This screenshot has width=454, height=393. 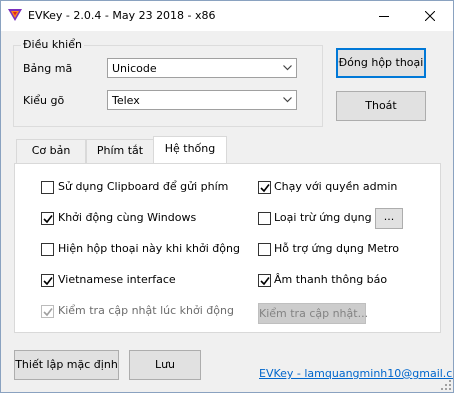 I want to click on charset-value: Unicode, so click(x=134, y=68).